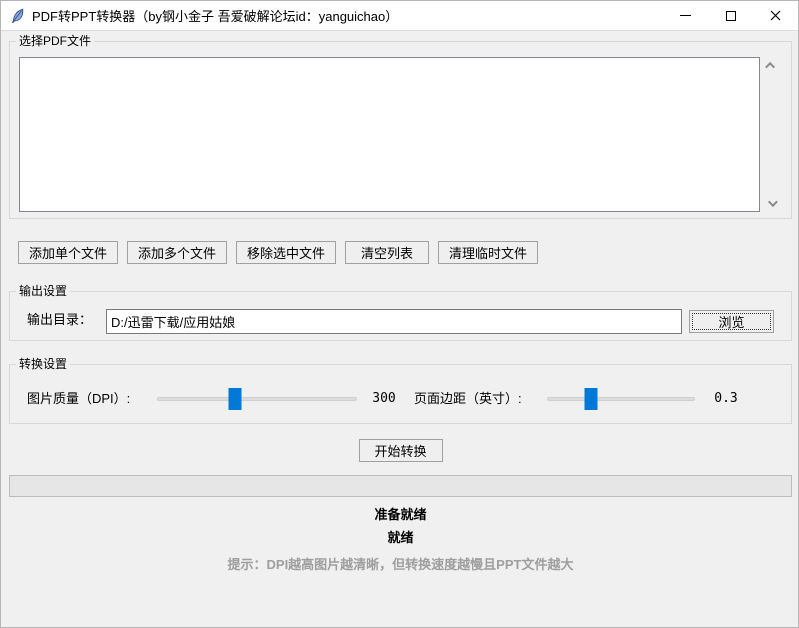 This screenshot has width=799, height=628. I want to click on status-hint: 提示：DPI越高图片越清晰，但转换速度越慢且PPT文件越大, so click(400, 564).